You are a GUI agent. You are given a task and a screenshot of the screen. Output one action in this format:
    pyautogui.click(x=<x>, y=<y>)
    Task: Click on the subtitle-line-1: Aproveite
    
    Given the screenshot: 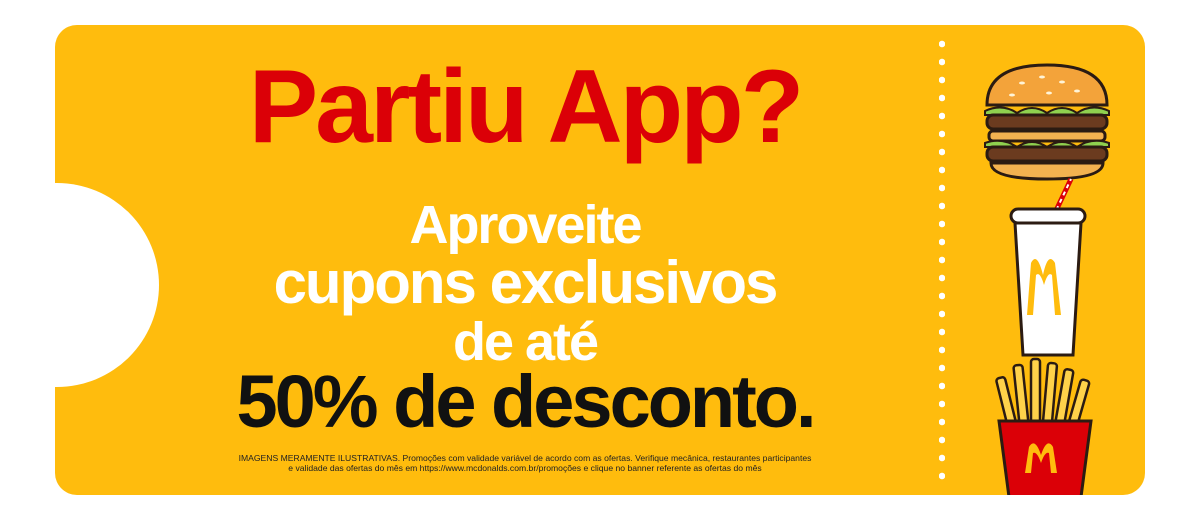 What is the action you would take?
    pyautogui.click(x=525, y=225)
    